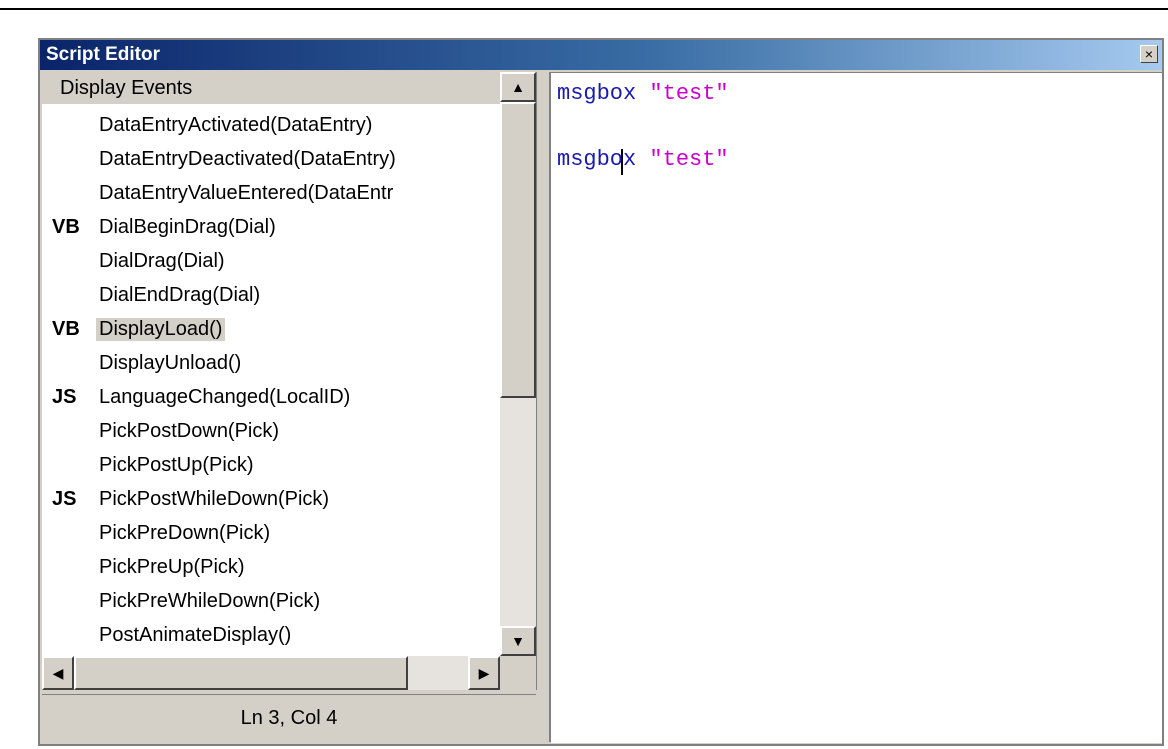 Image resolution: width=1168 pixels, height=749 pixels. Describe the element at coordinates (170, 363) in the screenshot. I see `event-name: DisplayUnload()` at that location.